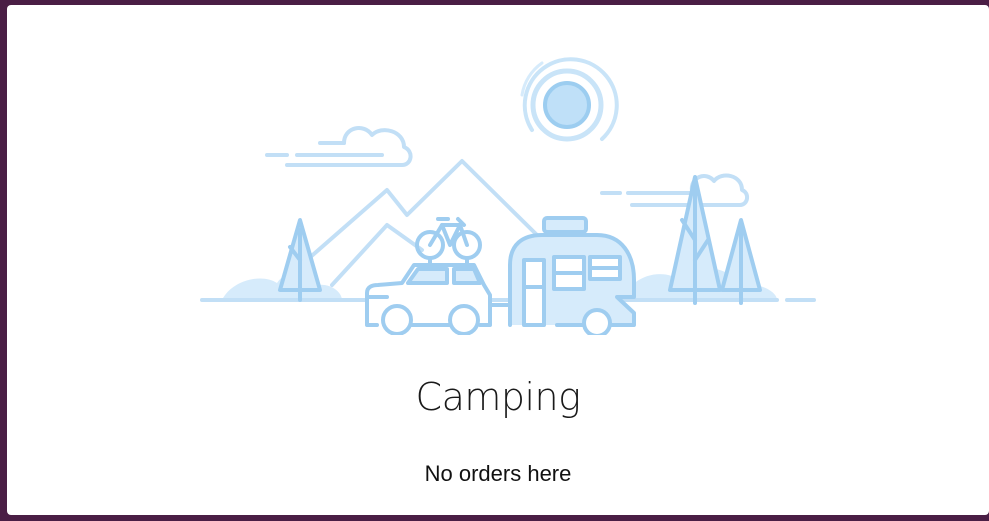 The width and height of the screenshot is (989, 521). What do you see at coordinates (572, 275) in the screenshot?
I see `camper-trailer-icon` at bounding box center [572, 275].